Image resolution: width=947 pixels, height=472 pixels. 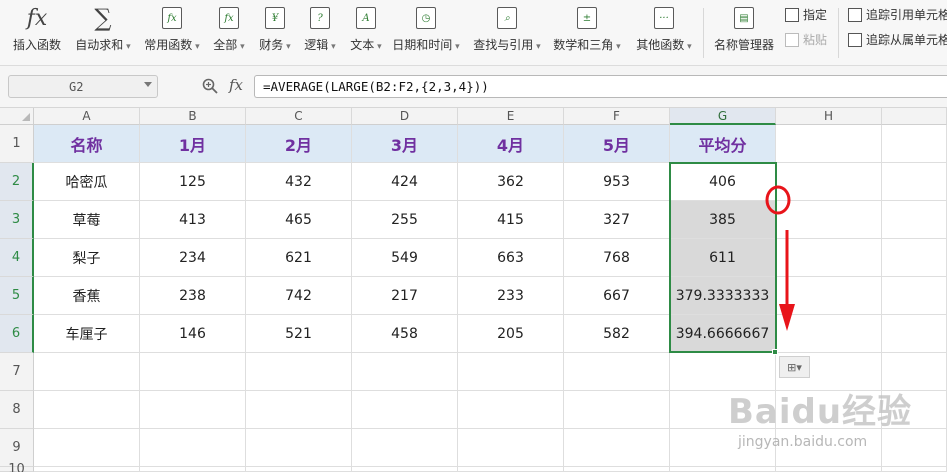 What do you see at coordinates (193, 296) in the screenshot?
I see `data-cell: 238` at bounding box center [193, 296].